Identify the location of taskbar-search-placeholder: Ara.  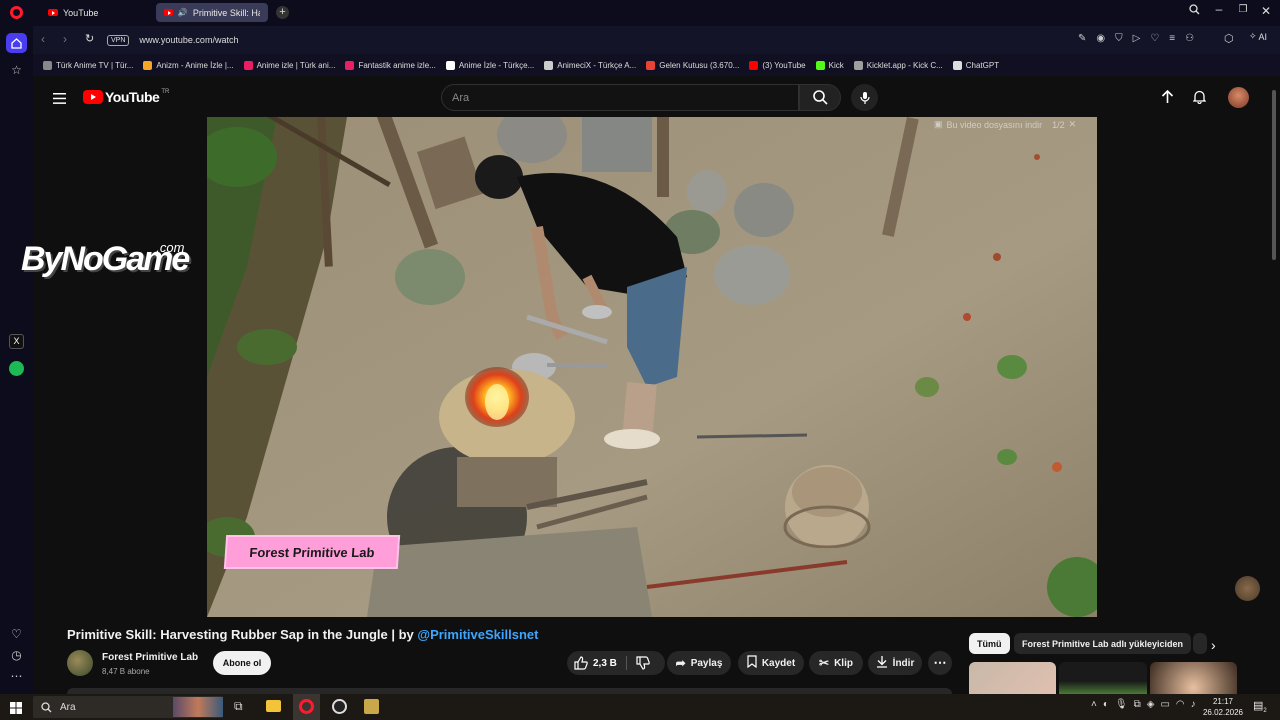
(68, 707).